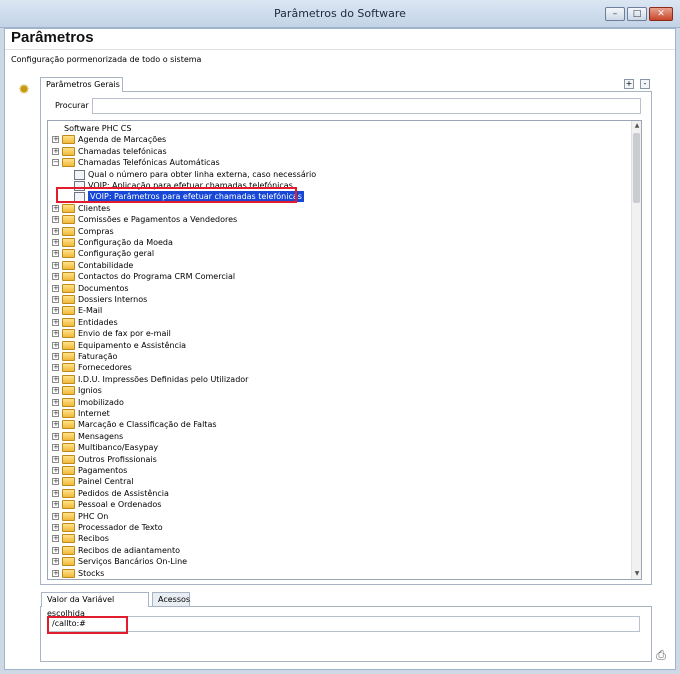 The width and height of the screenshot is (680, 674). What do you see at coordinates (338, 573) in the screenshot?
I see `tree-row: + Stocks` at bounding box center [338, 573].